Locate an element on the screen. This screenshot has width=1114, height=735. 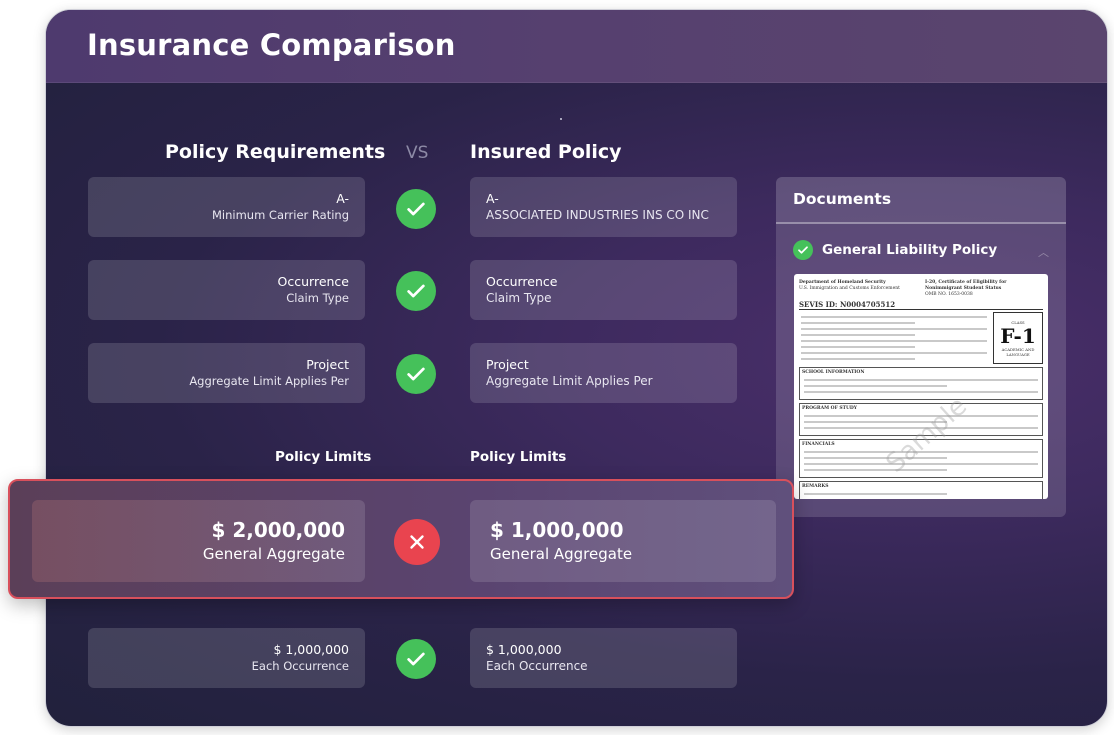
requirement-value: $ 2,000,000 is located at coordinates (278, 530).